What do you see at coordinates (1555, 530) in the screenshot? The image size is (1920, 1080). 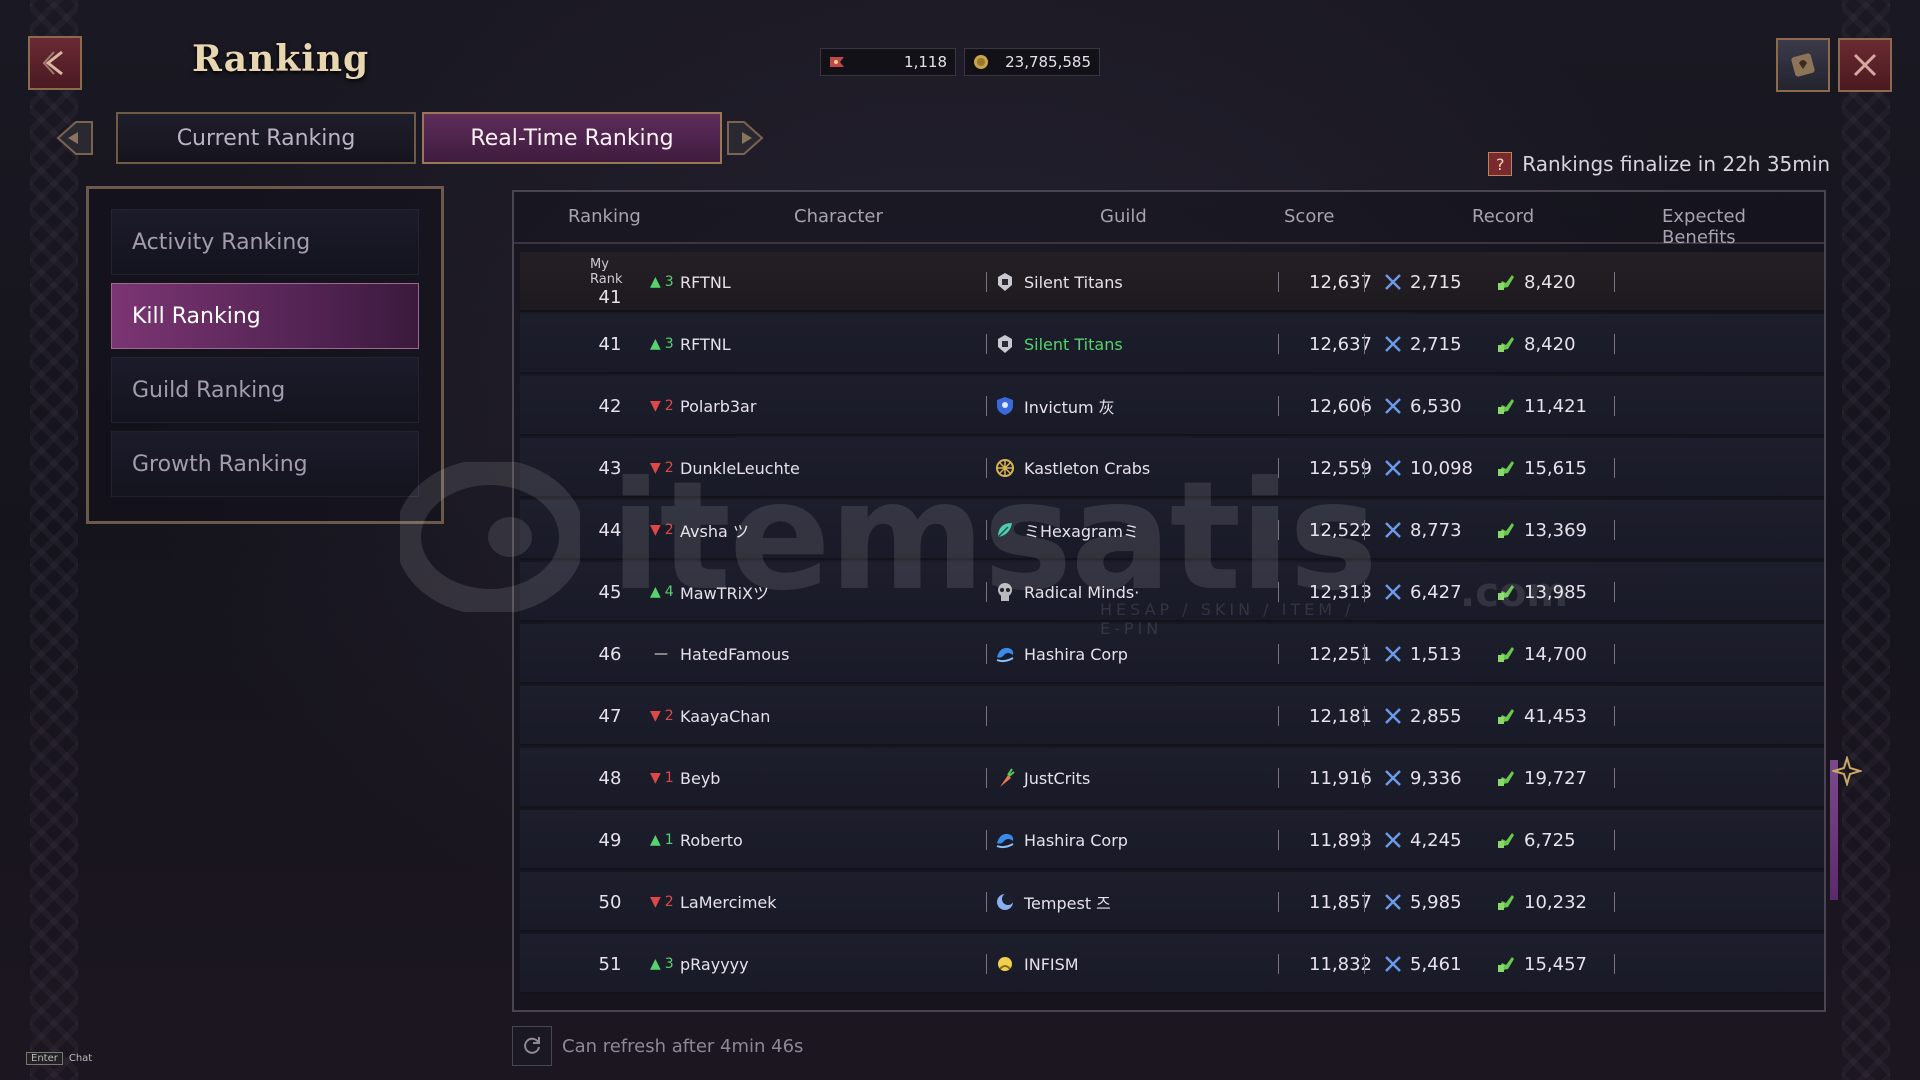 I see `assists-value: 13,369` at bounding box center [1555, 530].